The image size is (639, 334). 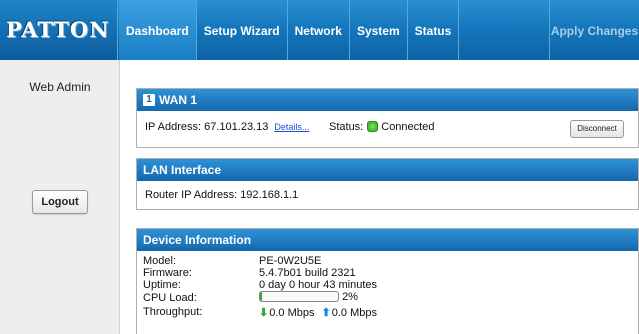 I want to click on firmware-label: Firmware:, so click(x=167, y=273).